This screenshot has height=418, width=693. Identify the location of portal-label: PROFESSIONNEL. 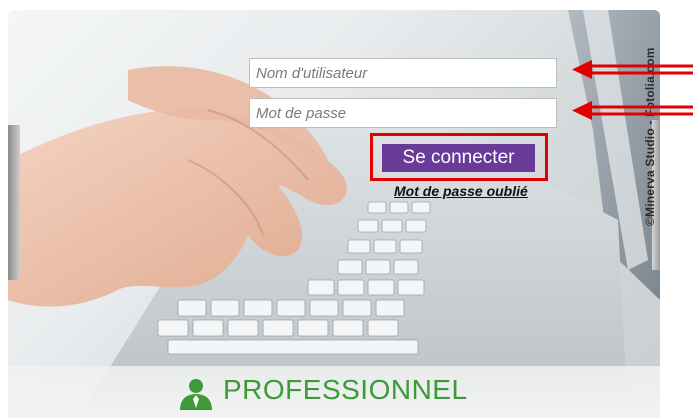
(345, 390).